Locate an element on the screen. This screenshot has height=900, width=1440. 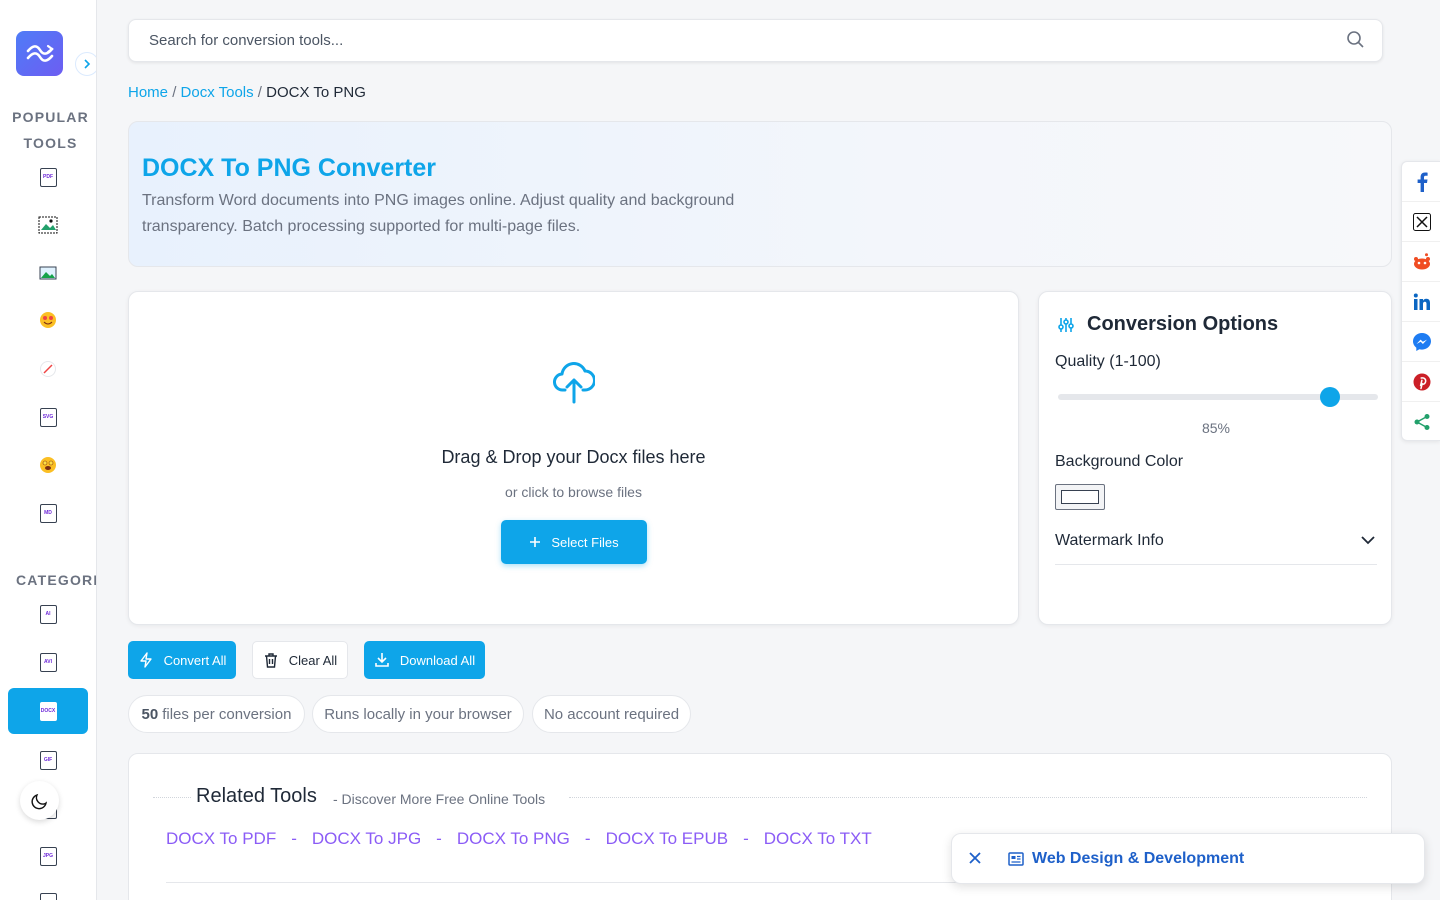
moon-icon is located at coordinates (38, 801).